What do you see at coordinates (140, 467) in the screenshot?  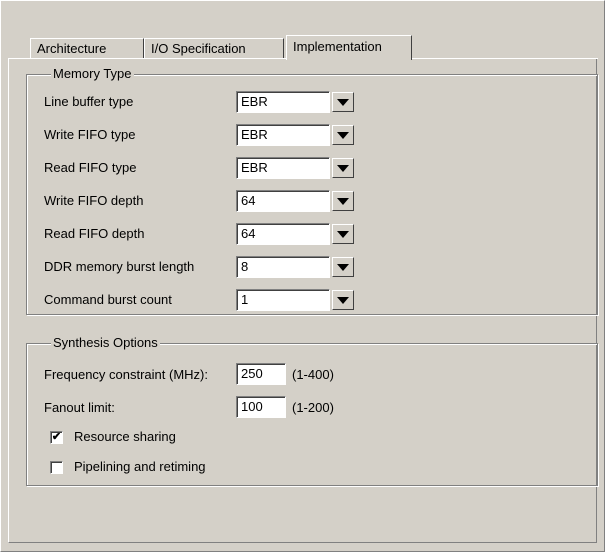 I see `pipelining-label: Pipelining and retiming` at bounding box center [140, 467].